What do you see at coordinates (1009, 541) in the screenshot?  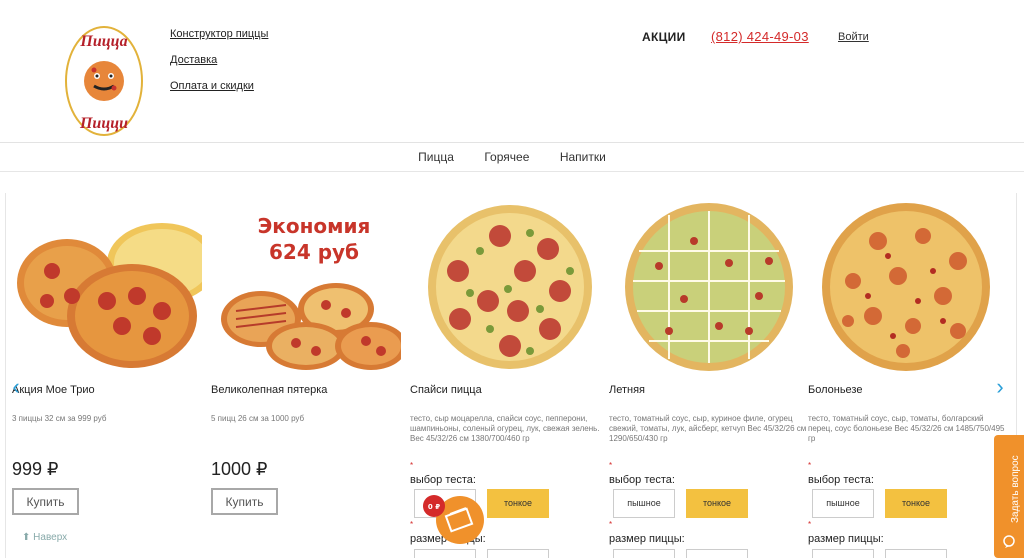 I see `chat-icon` at bounding box center [1009, 541].